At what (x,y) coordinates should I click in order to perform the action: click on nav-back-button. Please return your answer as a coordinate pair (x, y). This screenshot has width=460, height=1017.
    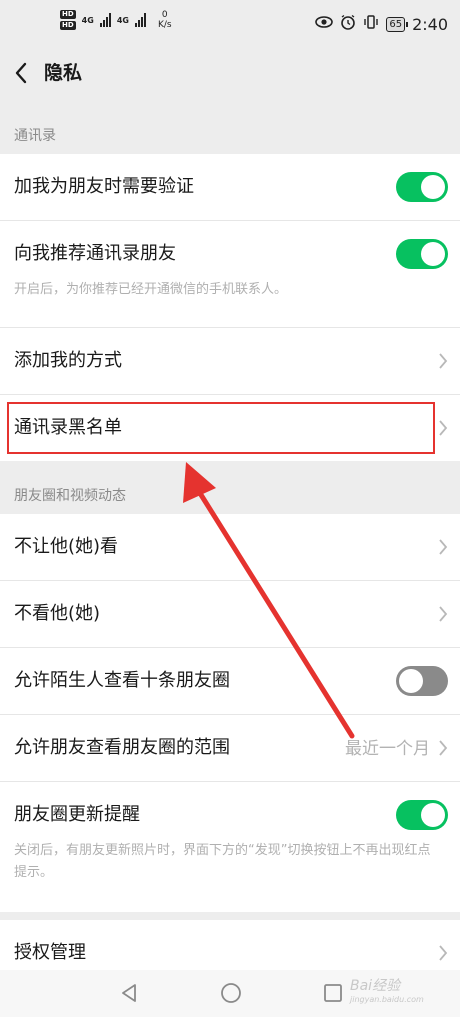
    Looking at the image, I should click on (129, 995).